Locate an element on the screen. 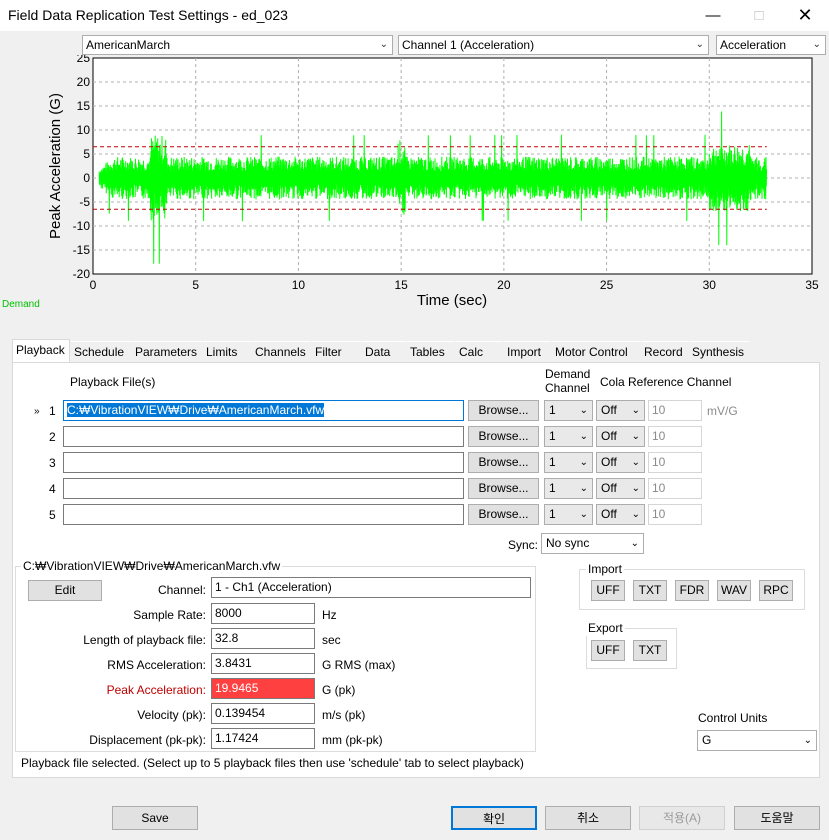 The width and height of the screenshot is (829, 840). save-button: Save is located at coordinates (155, 818).